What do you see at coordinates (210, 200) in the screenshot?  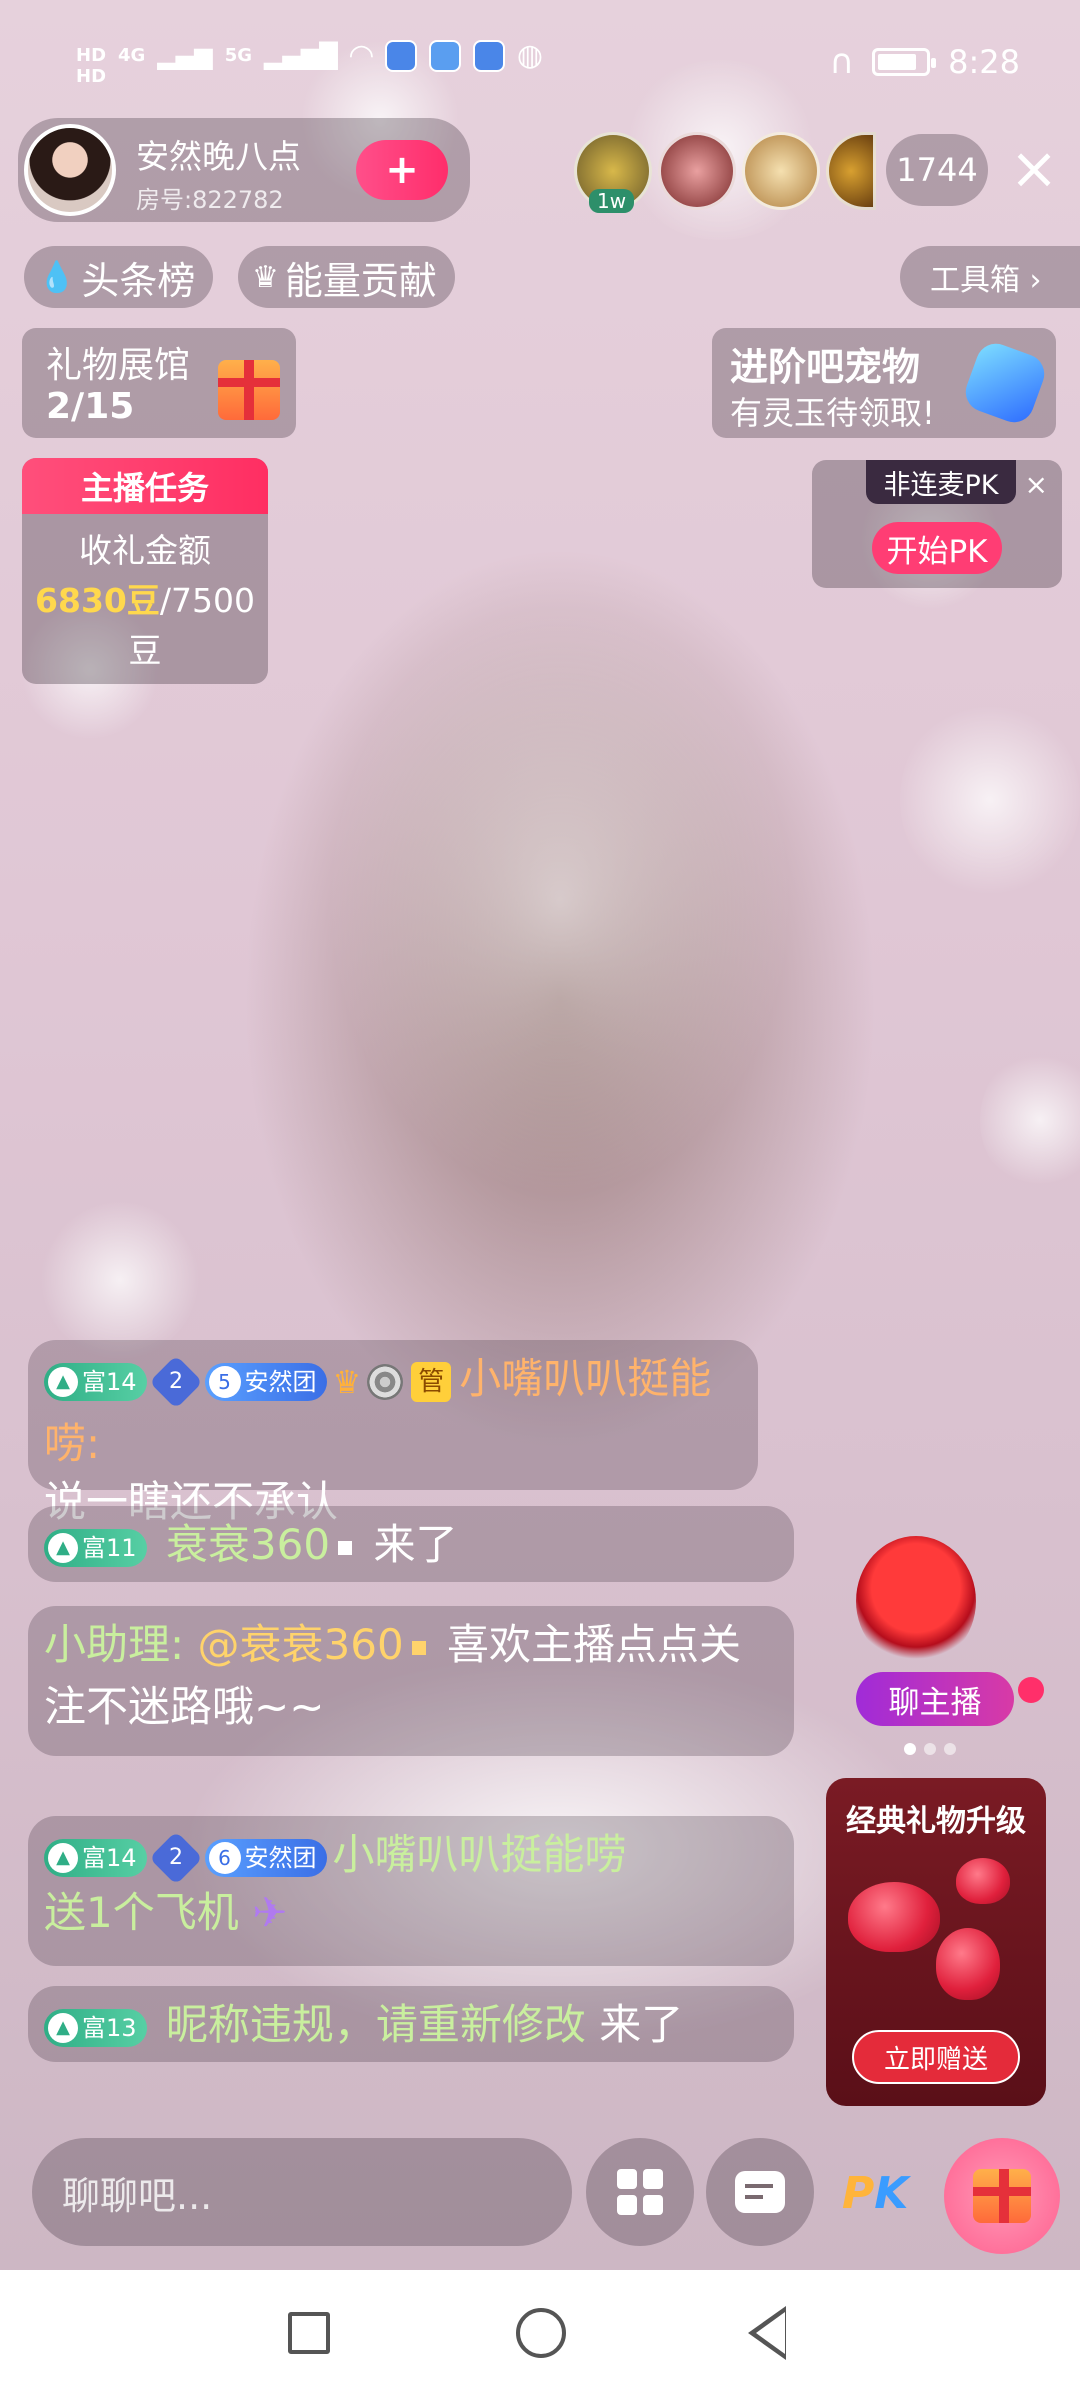 I see `room-number: 房号:822782` at bounding box center [210, 200].